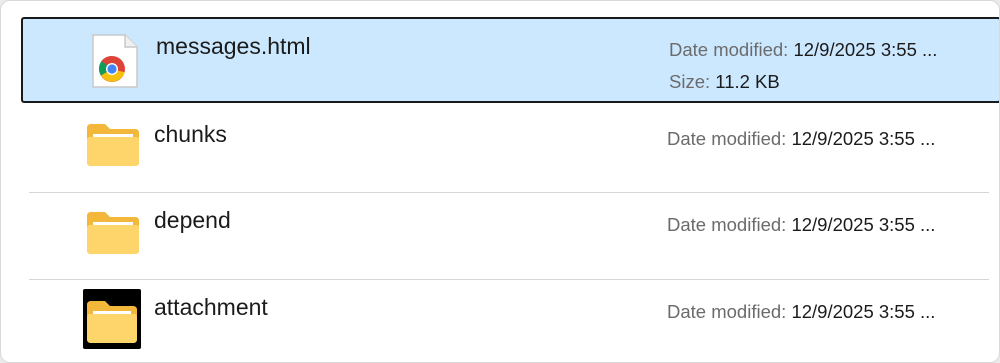  I want to click on size-label: Size:, so click(690, 81).